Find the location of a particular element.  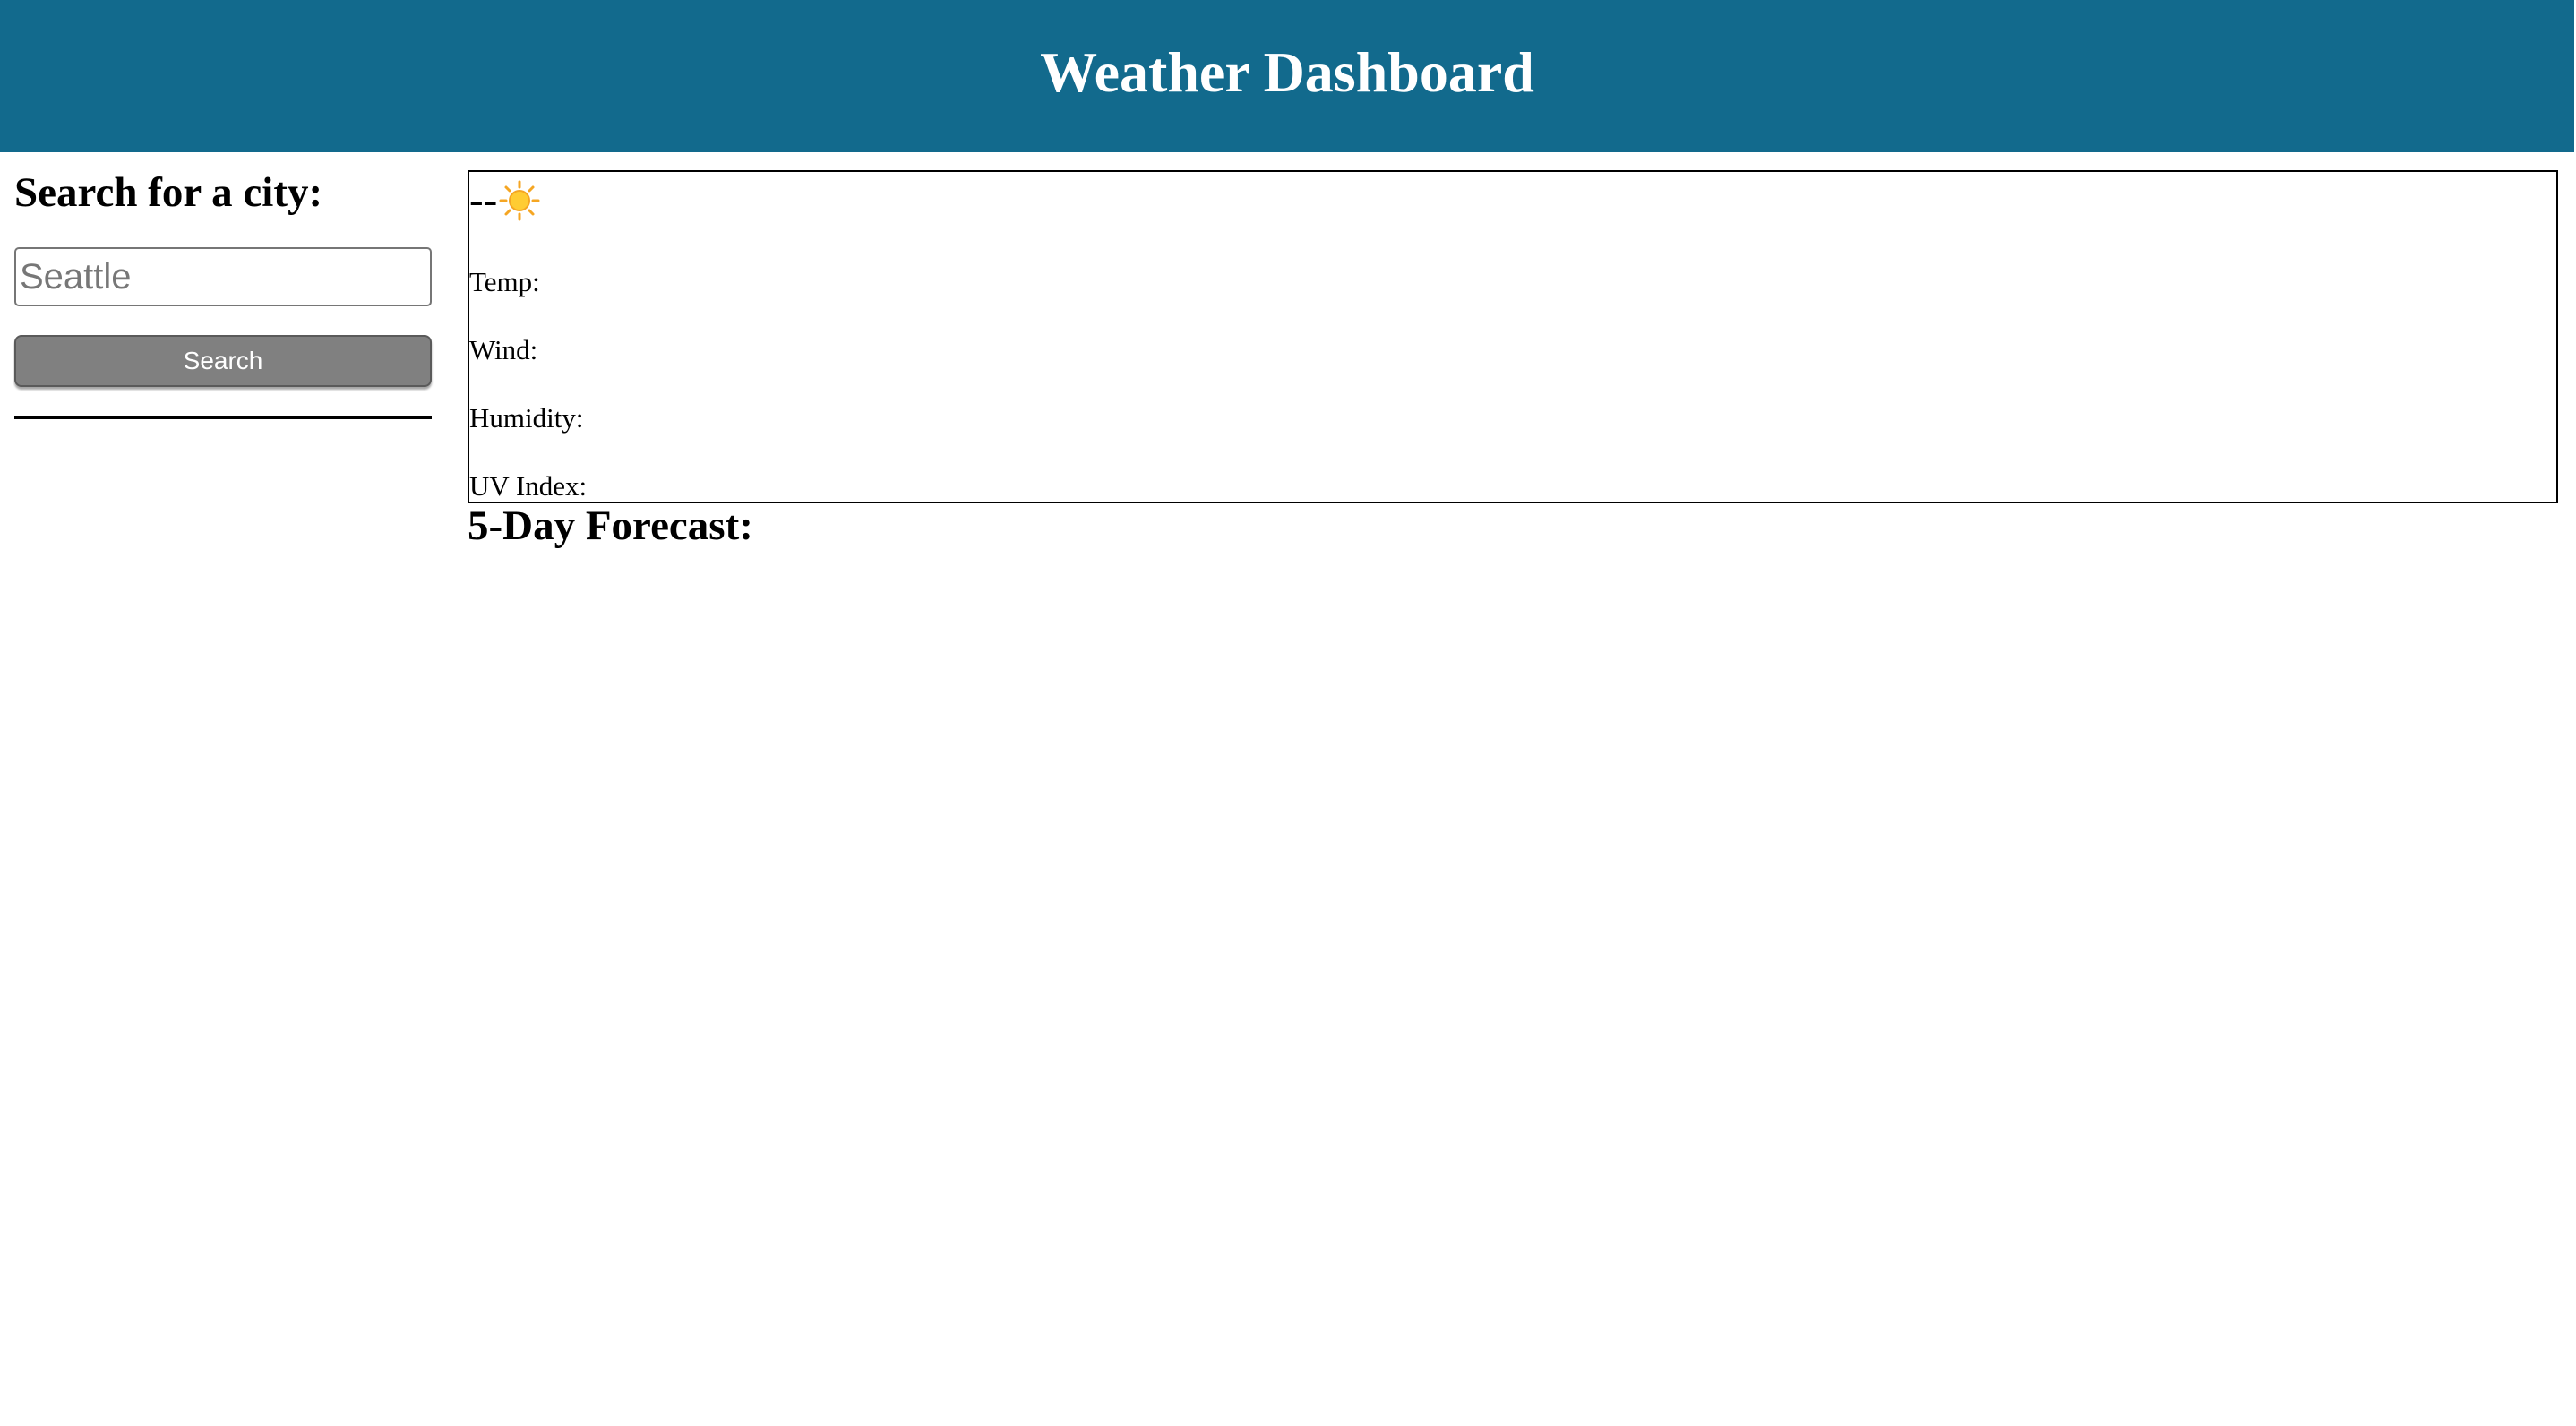

sun-icon is located at coordinates (519, 201).